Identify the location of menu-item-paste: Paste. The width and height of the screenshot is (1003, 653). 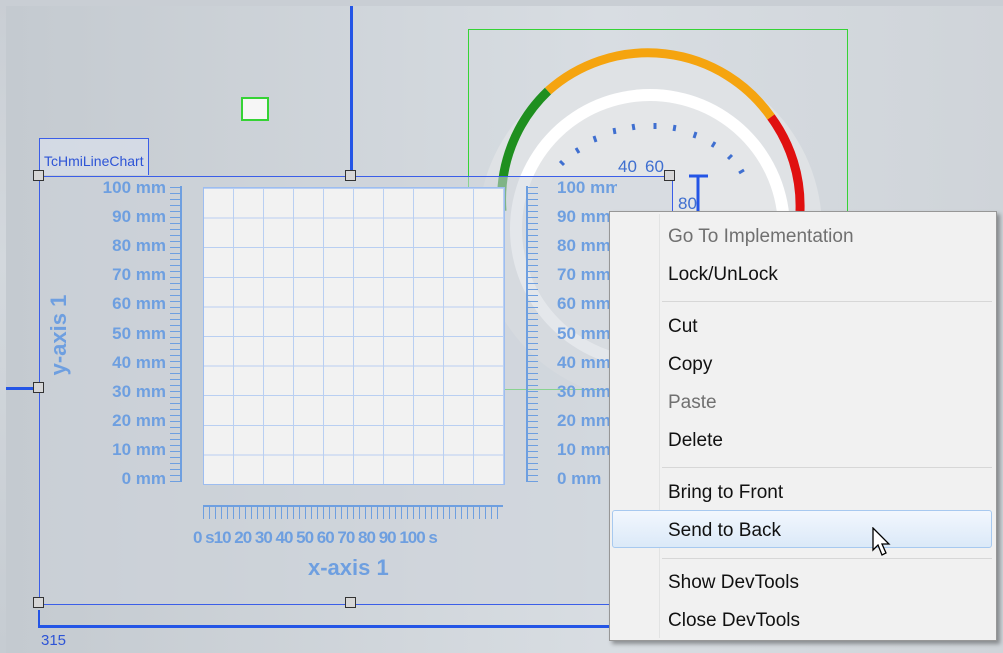
(692, 403).